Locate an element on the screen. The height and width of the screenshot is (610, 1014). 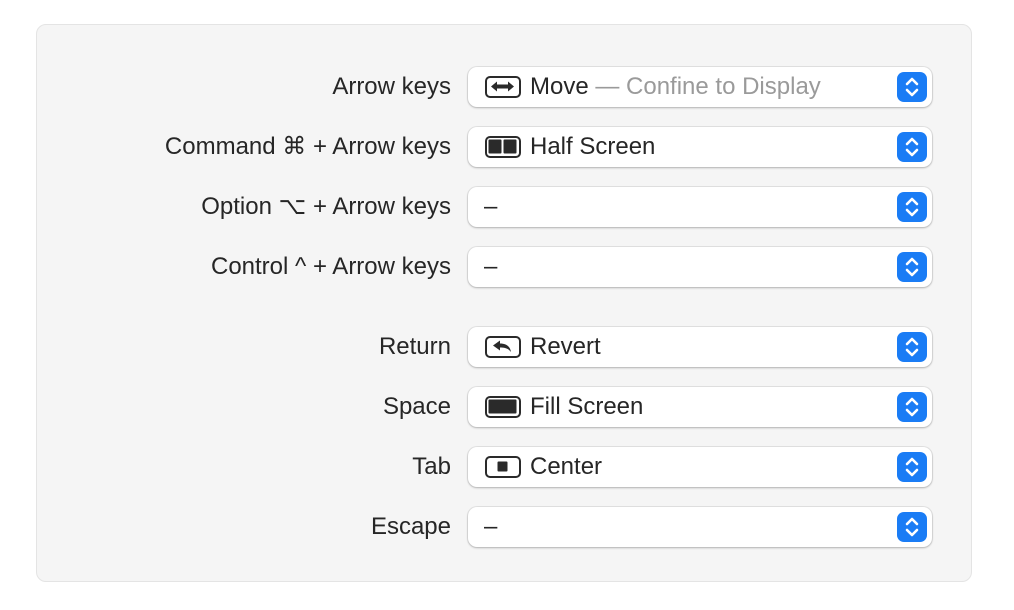
popup-value: Move — Confine to Display is located at coordinates (675, 86).